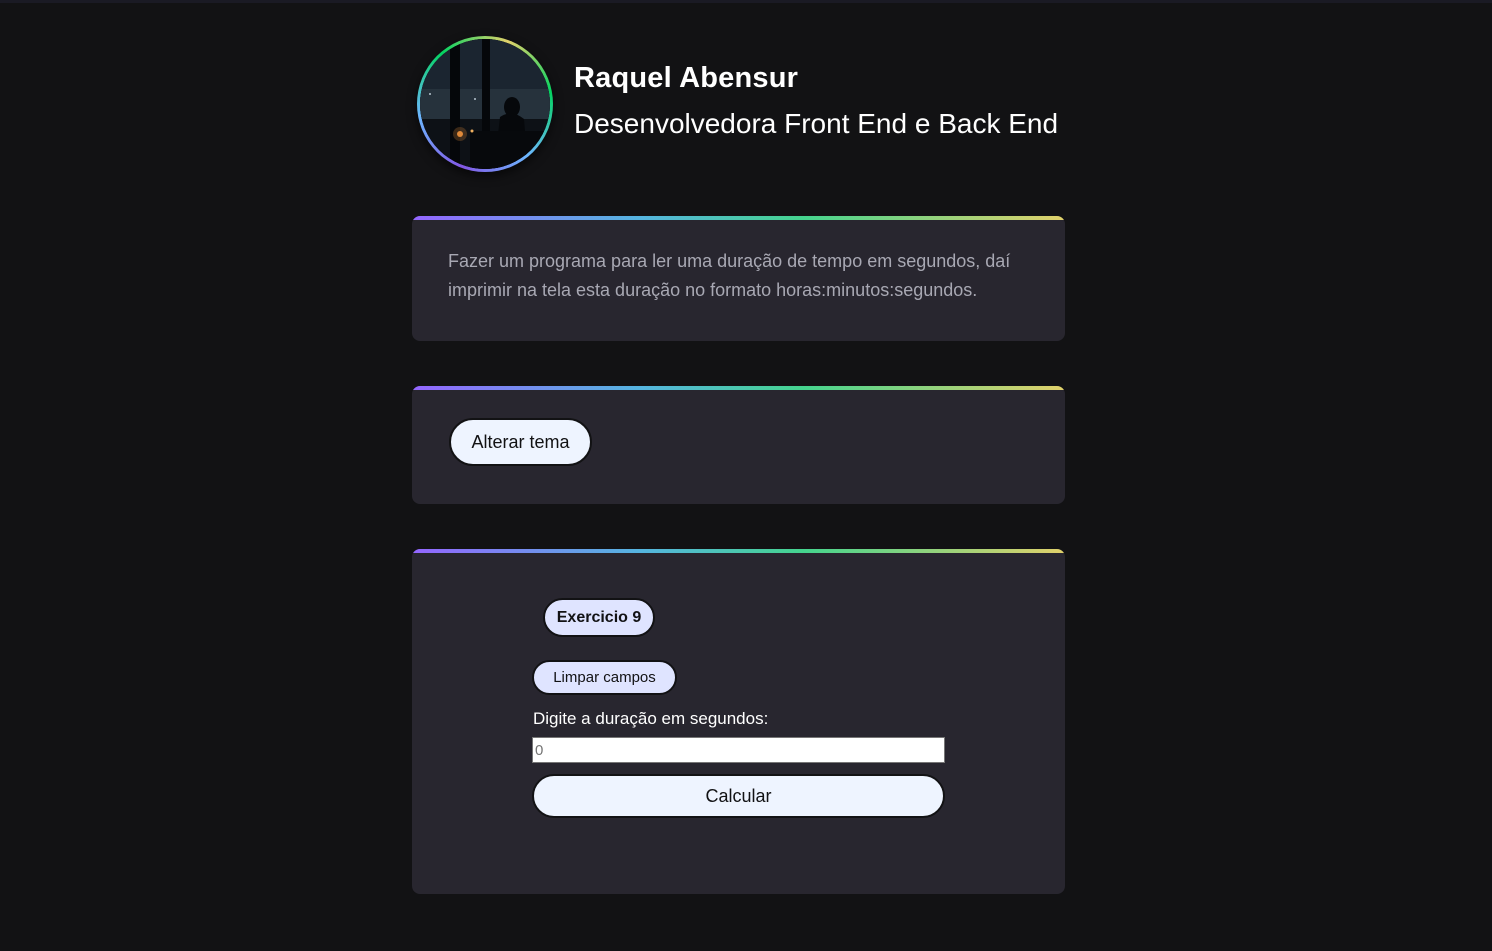  What do you see at coordinates (738, 750) in the screenshot?
I see `duration-seconds-input` at bounding box center [738, 750].